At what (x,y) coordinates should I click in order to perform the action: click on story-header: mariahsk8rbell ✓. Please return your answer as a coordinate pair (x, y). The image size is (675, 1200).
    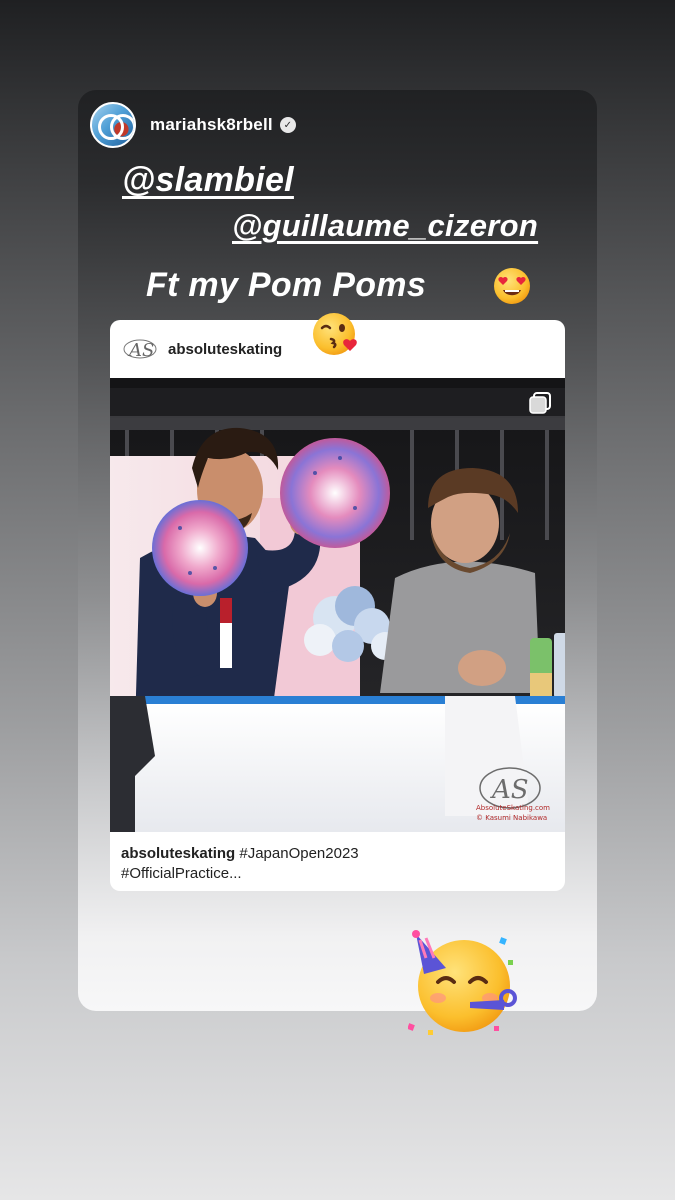
    Looking at the image, I should click on (193, 125).